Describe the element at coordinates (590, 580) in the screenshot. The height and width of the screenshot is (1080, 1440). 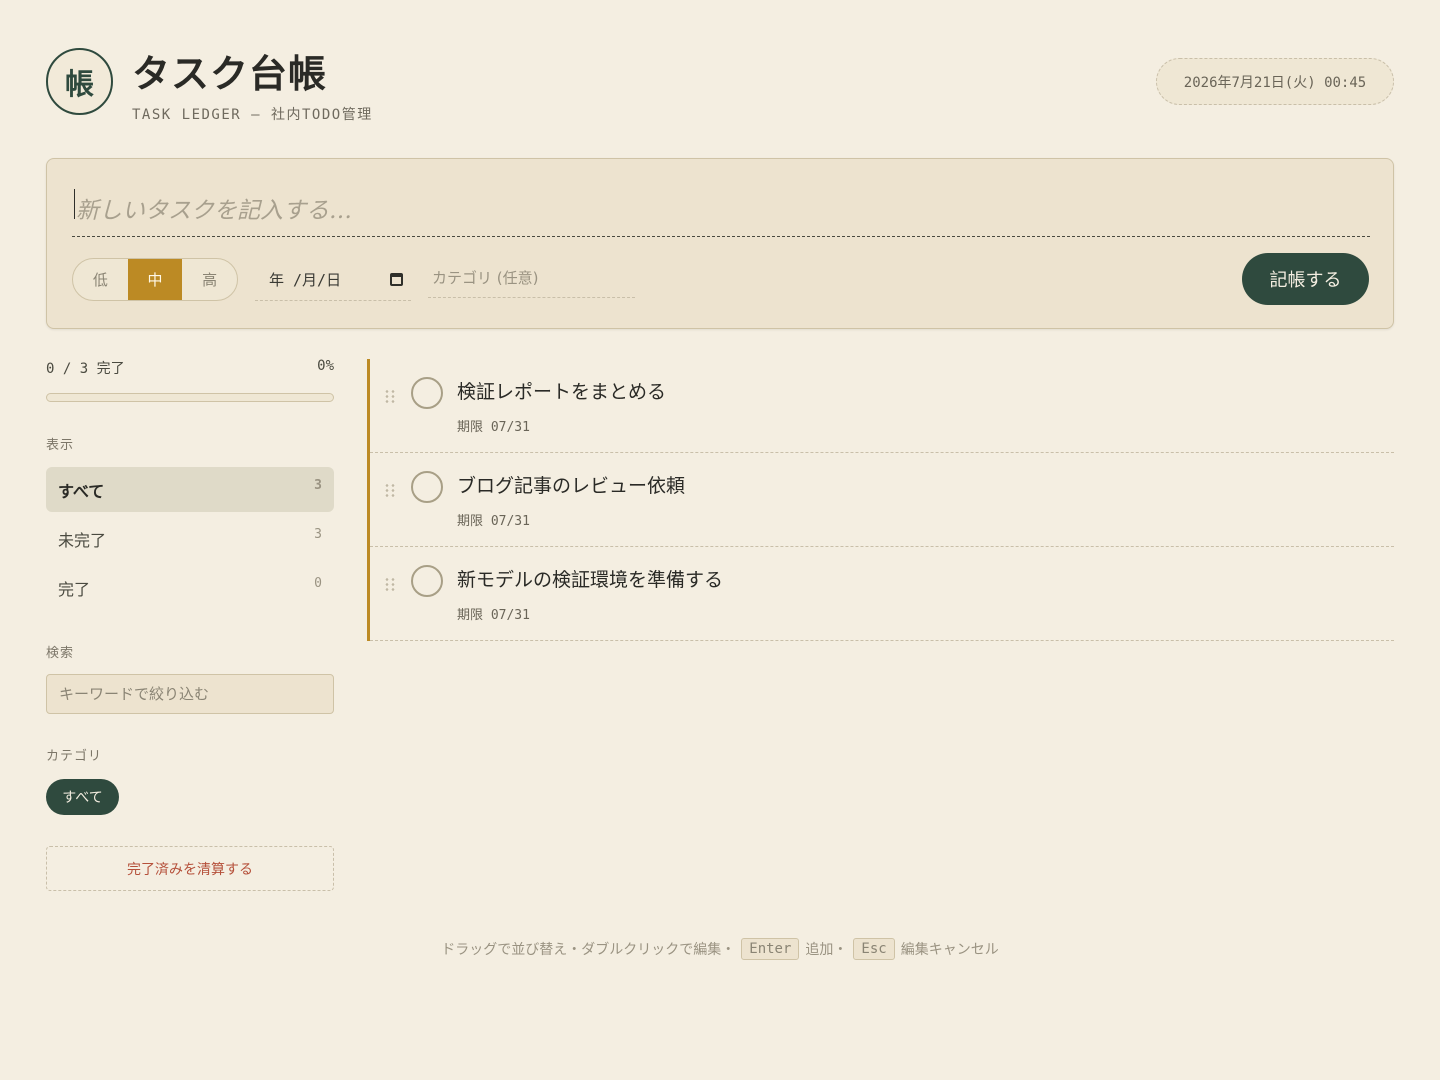
I see `task-title: 新モデルの検証環境を準備する` at that location.